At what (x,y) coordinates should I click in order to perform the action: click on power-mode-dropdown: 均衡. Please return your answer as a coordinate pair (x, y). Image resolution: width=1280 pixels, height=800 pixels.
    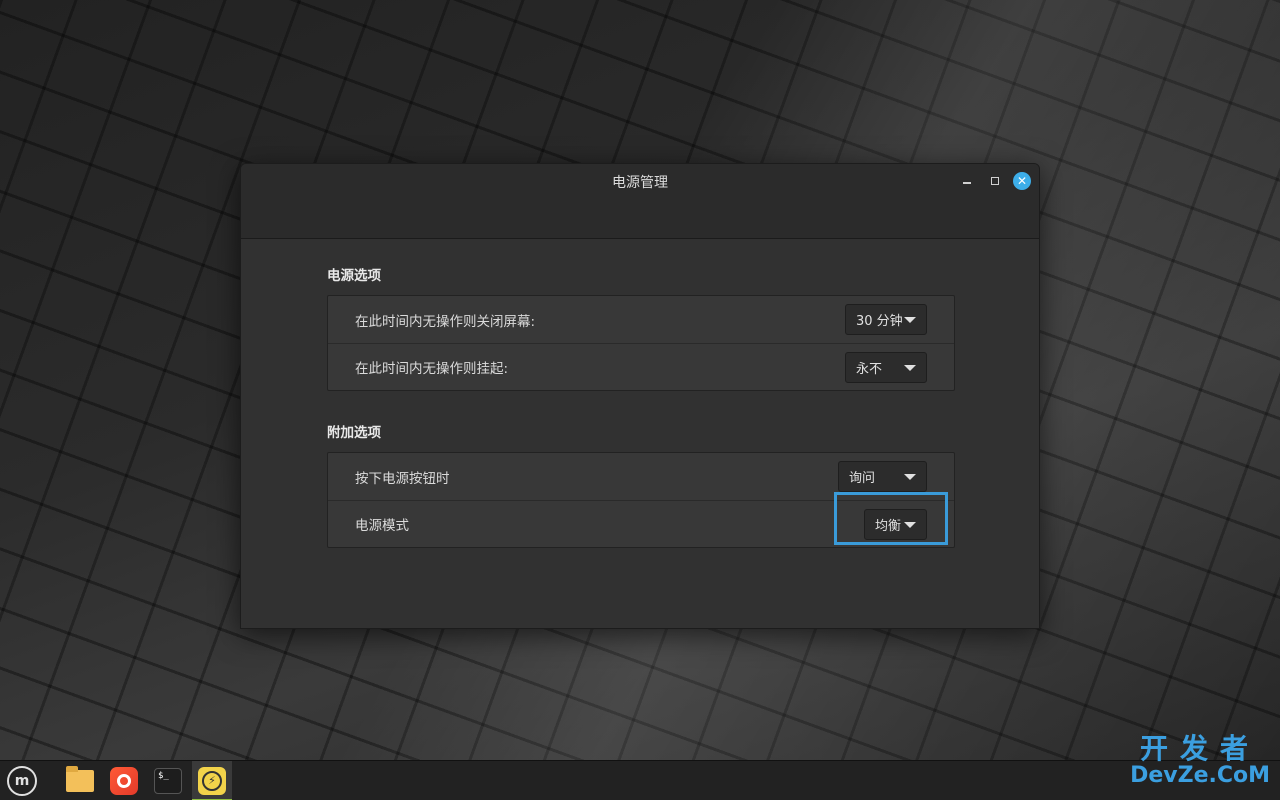
    Looking at the image, I should click on (895, 524).